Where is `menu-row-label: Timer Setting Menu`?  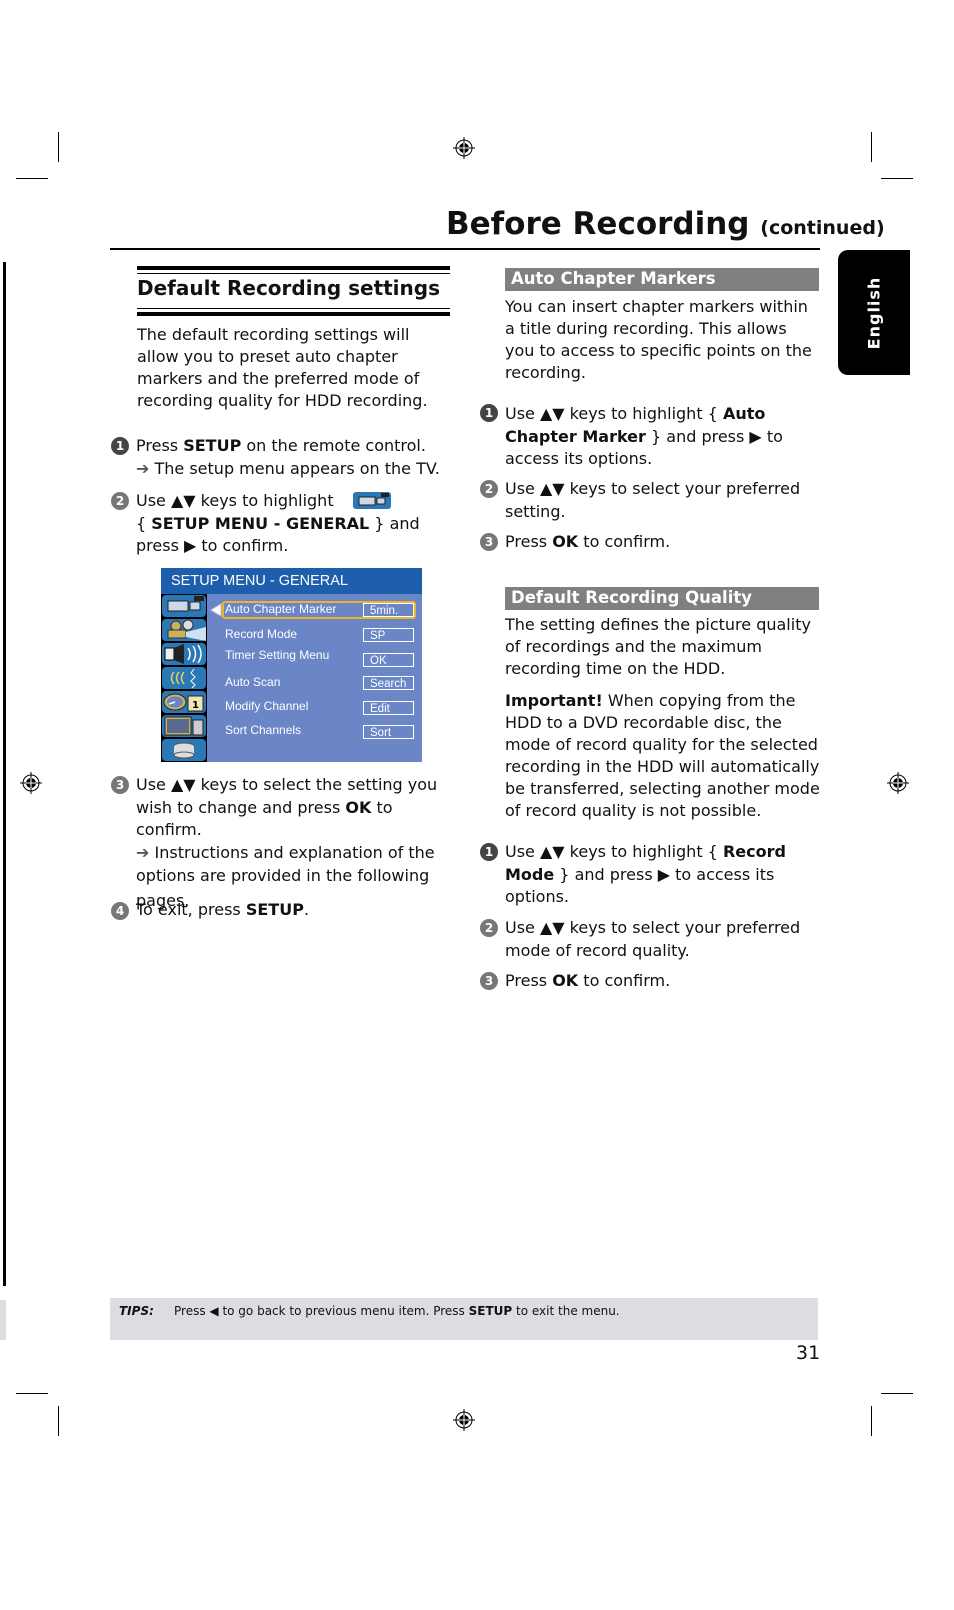
menu-row-label: Timer Setting Menu is located at coordinates (277, 655).